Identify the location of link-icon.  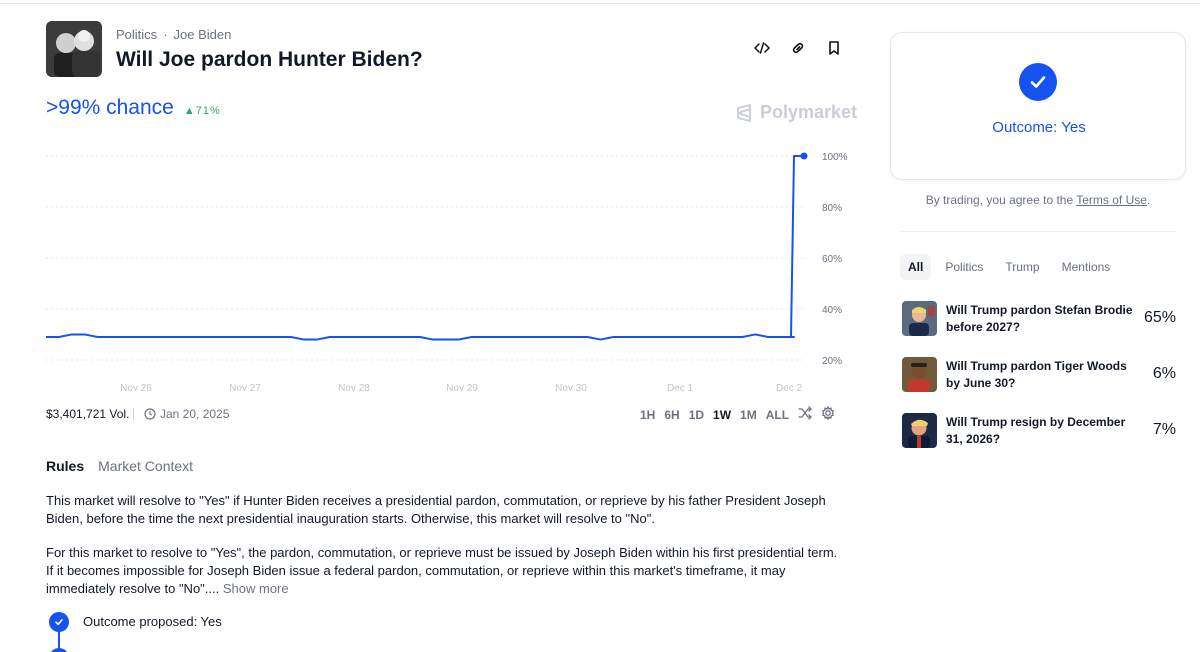
(798, 48).